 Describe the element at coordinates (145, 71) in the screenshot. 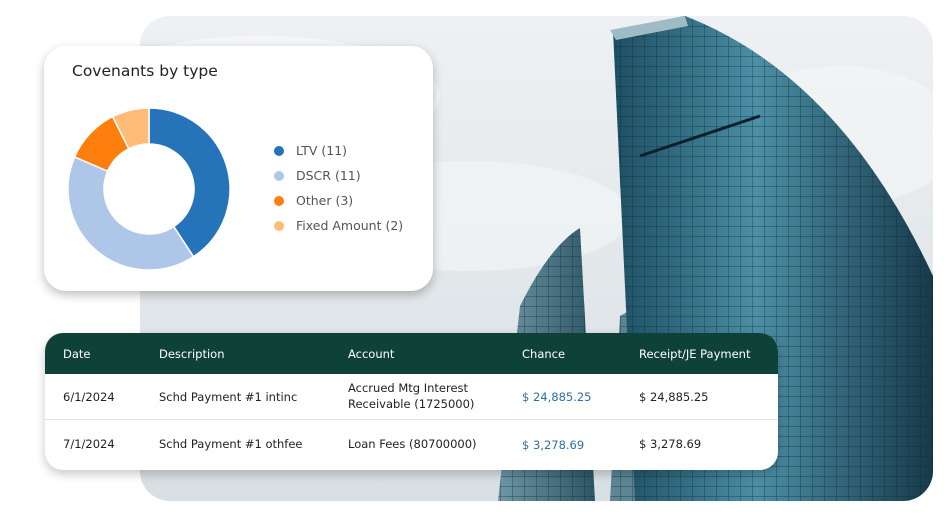

I see `card-title: Covenants by type` at that location.